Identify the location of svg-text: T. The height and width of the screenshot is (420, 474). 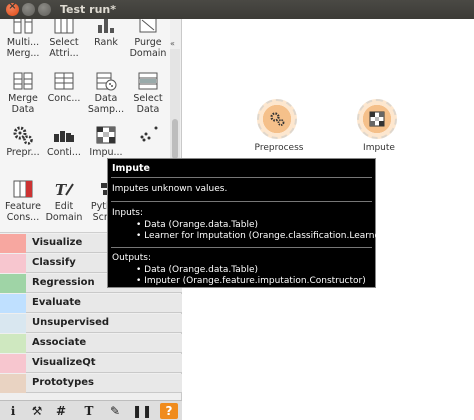
(61, 190).